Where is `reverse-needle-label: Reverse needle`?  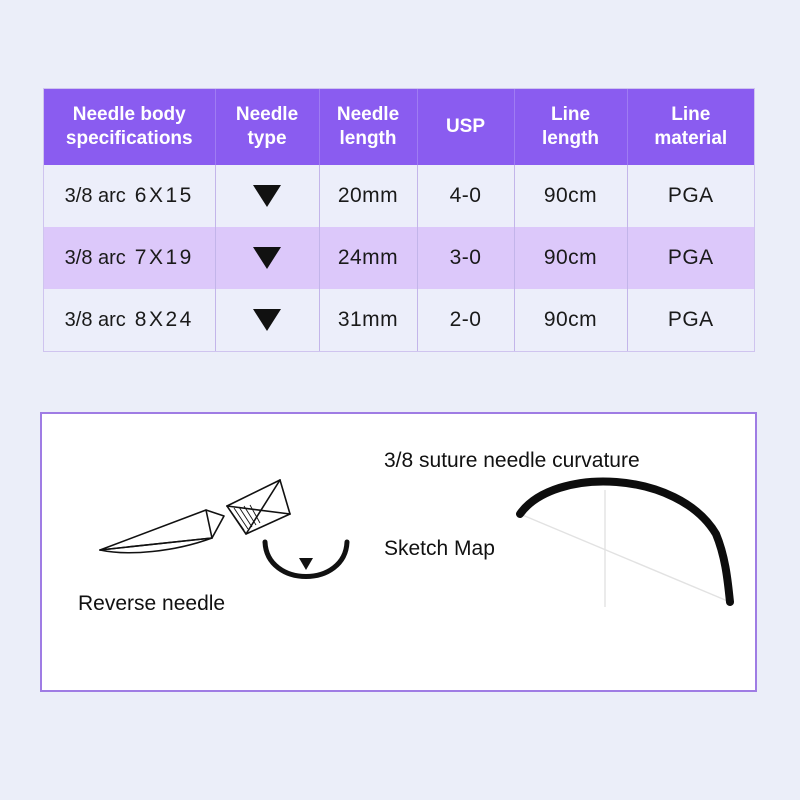 reverse-needle-label: Reverse needle is located at coordinates (152, 603).